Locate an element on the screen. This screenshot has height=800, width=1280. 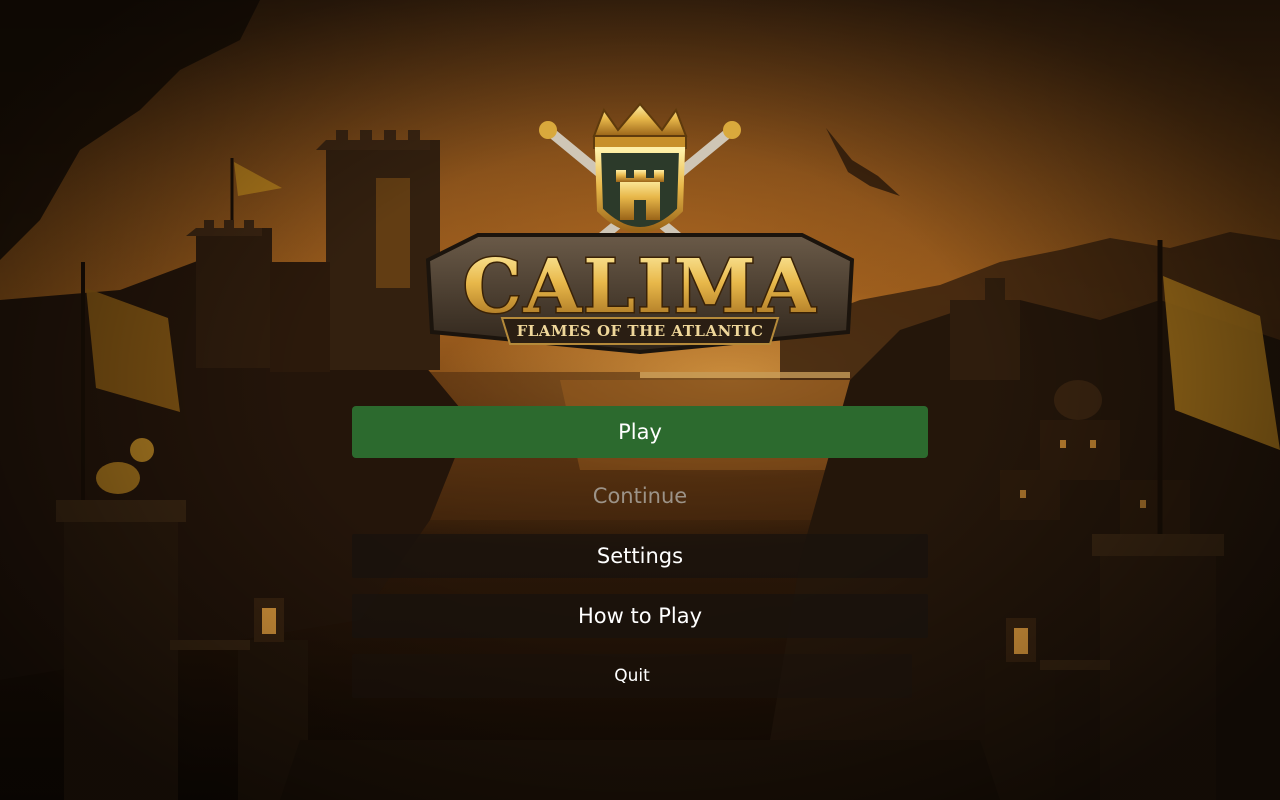
game-logo: CALIMA FLAMES OF THE ATLANTIC is located at coordinates (640, 228).